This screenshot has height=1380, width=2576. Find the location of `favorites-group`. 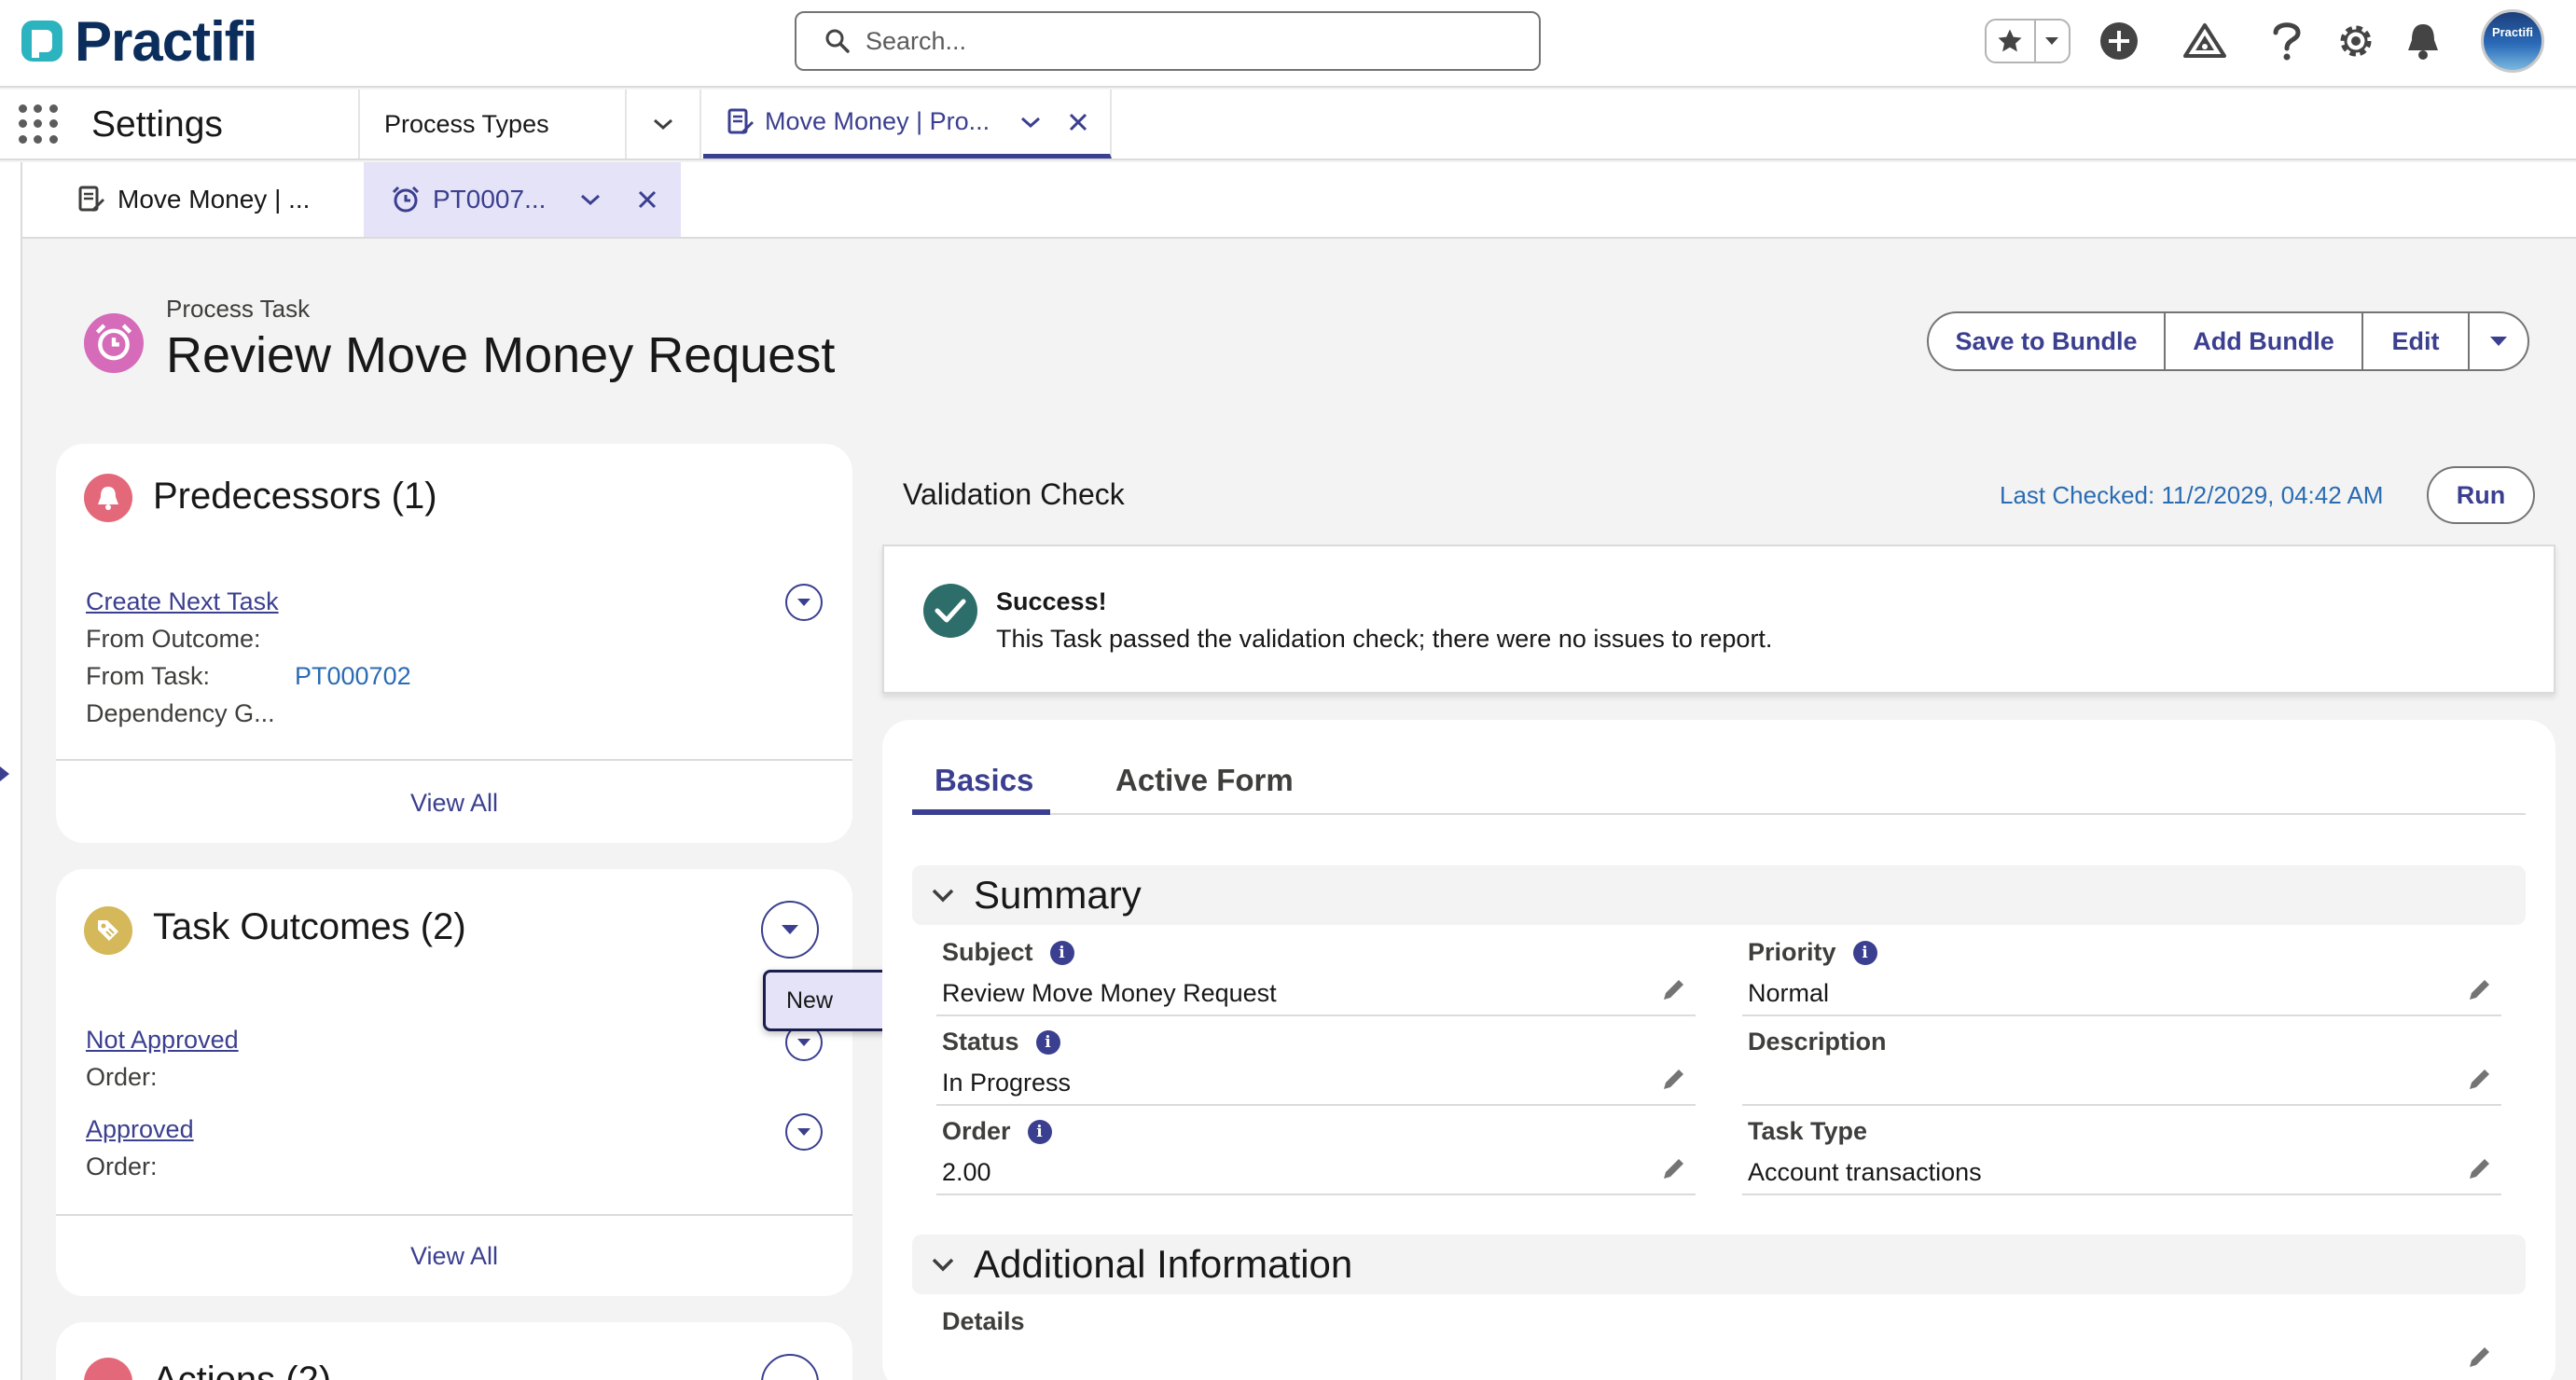

favorites-group is located at coordinates (2027, 41).